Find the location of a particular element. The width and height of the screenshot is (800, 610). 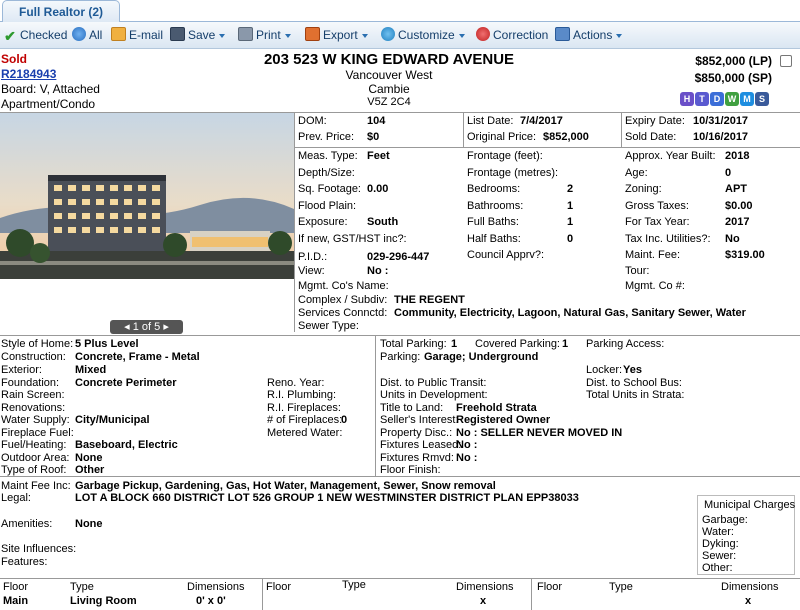

rain-screen-label: Rain Screen: is located at coordinates (33, 395).